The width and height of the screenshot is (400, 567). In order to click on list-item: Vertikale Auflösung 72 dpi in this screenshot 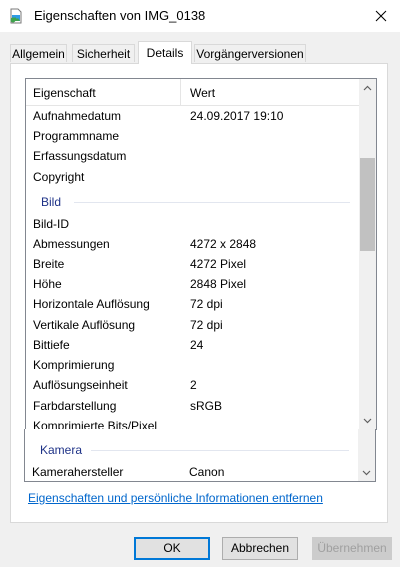, I will do `click(193, 325)`.